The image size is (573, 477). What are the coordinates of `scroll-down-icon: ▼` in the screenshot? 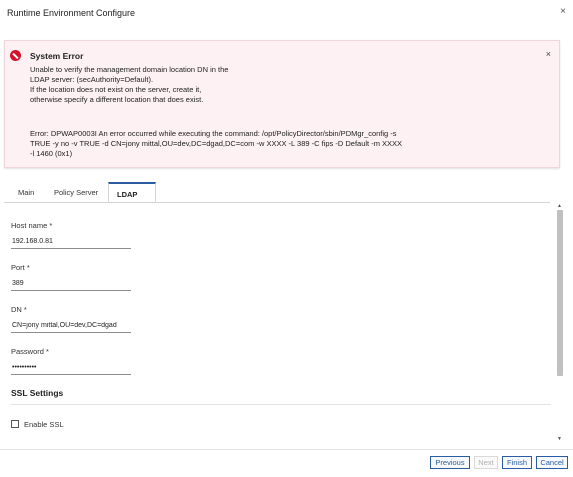 It's located at (559, 439).